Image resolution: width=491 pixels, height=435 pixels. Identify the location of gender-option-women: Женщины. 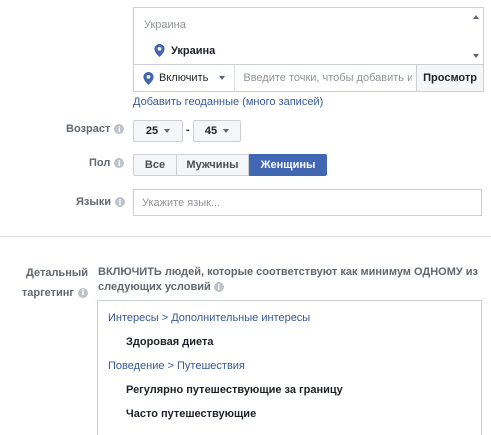
(288, 165).